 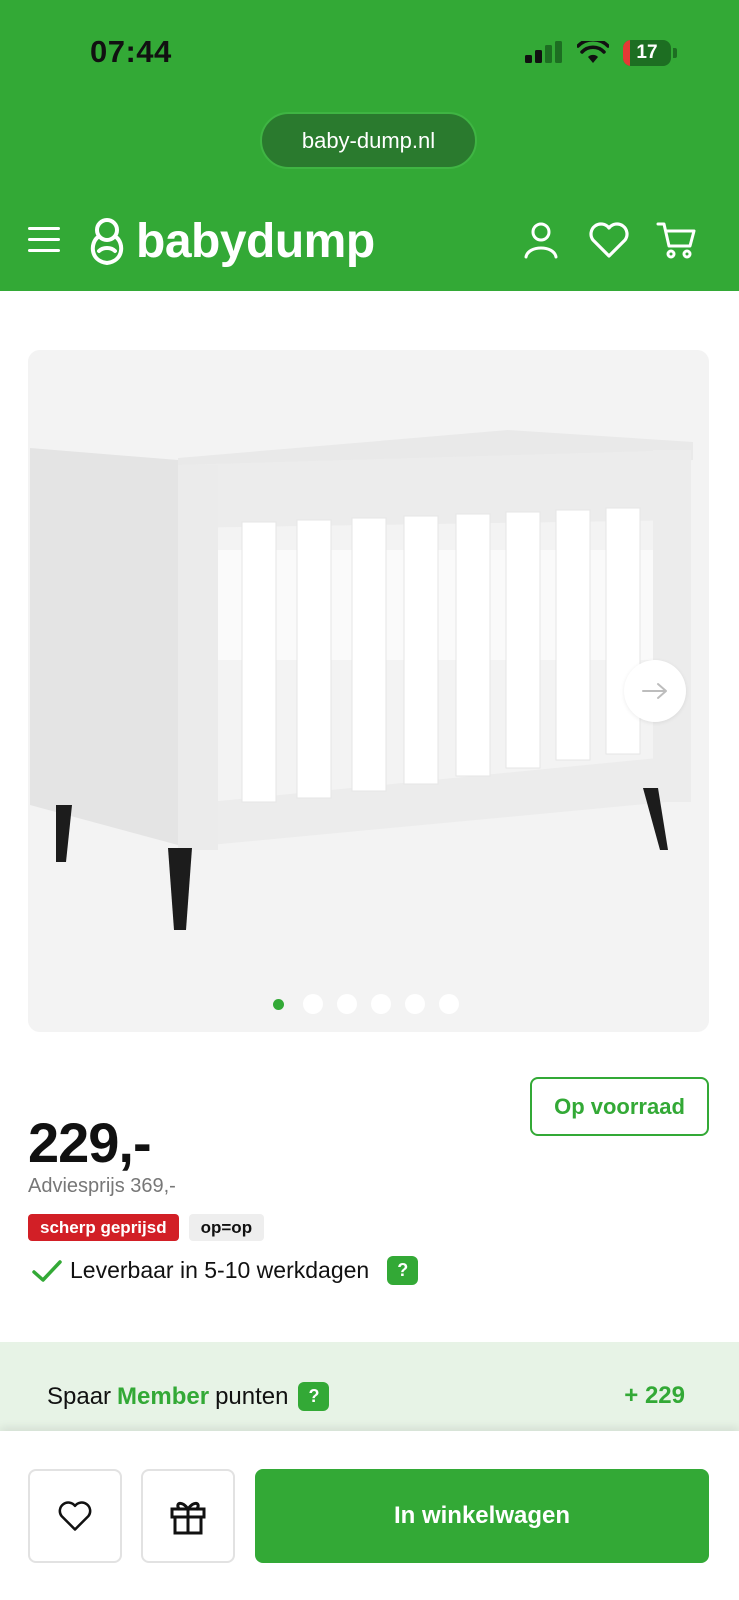 I want to click on menu-icon, so click(x=44, y=242).